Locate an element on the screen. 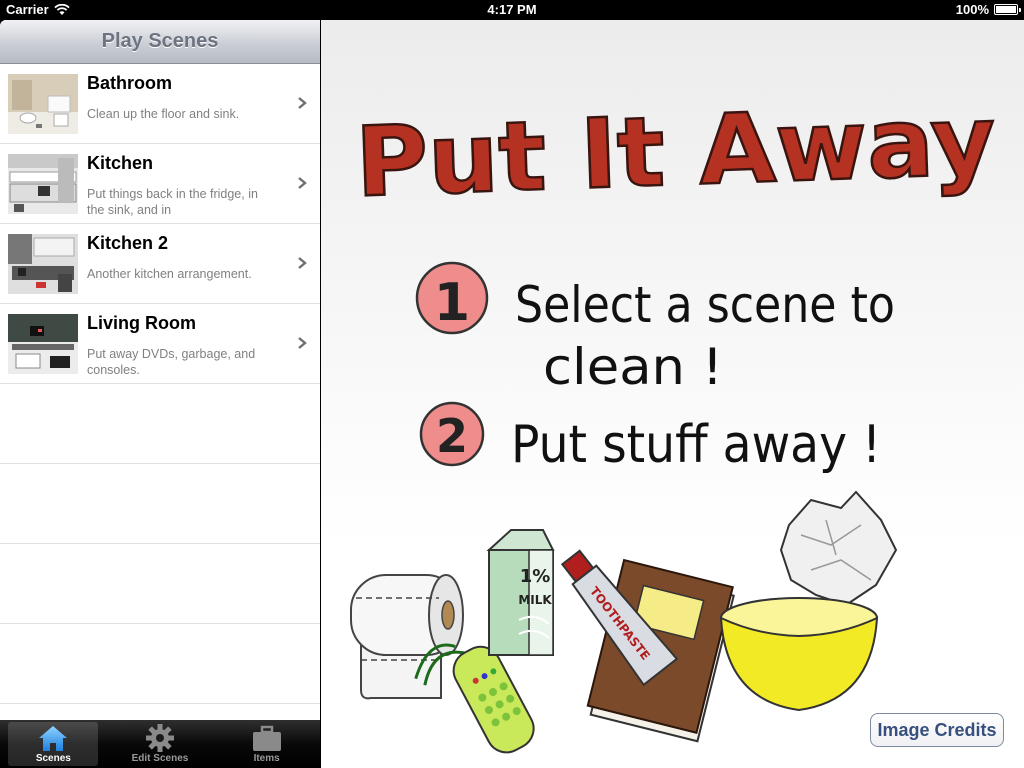  house-icon is located at coordinates (53, 738).